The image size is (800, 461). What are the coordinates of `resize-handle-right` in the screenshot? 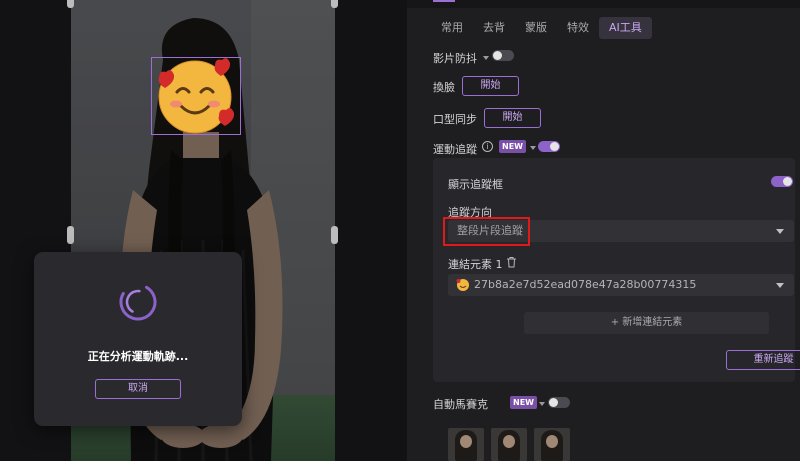 It's located at (334, 235).